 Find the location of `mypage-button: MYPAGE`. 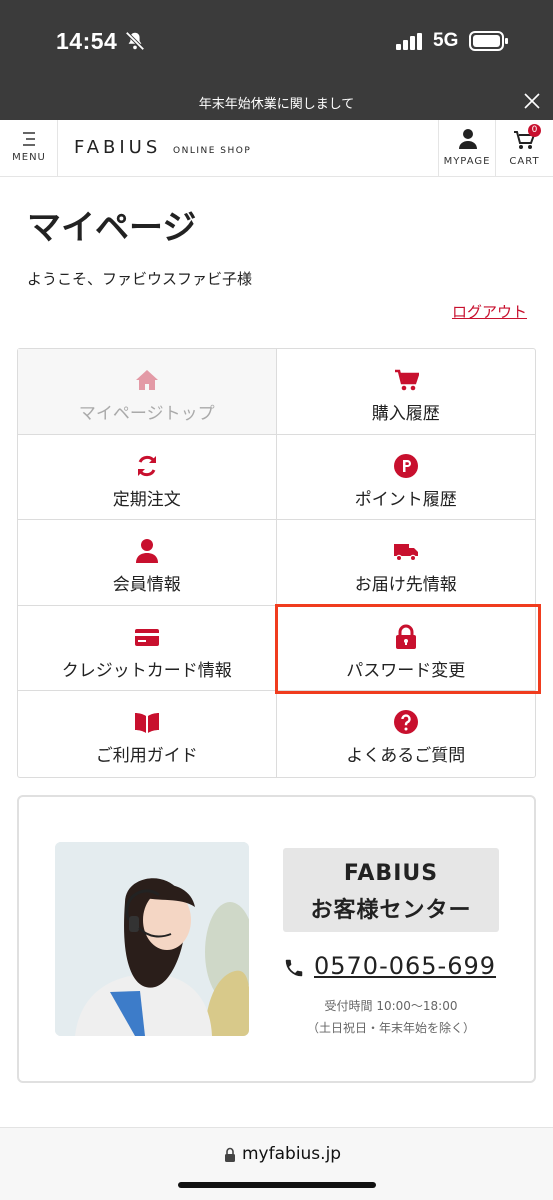

mypage-button: MYPAGE is located at coordinates (466, 148).